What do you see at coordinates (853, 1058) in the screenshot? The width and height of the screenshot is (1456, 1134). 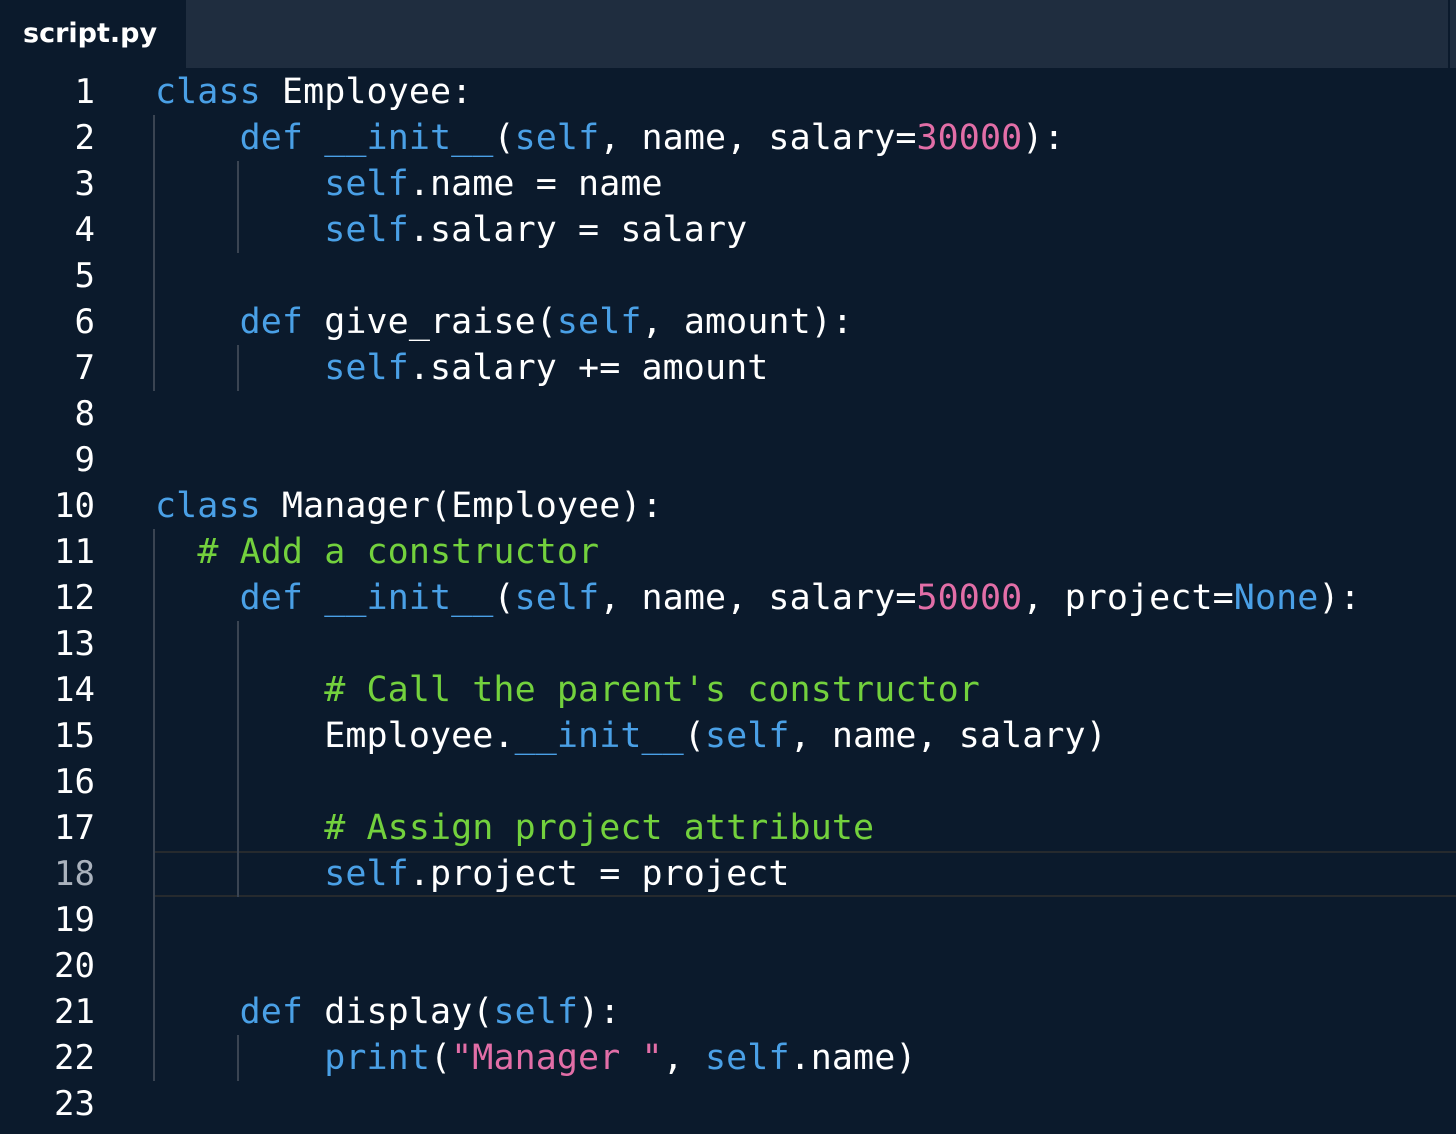 I see `token-text: .name)` at bounding box center [853, 1058].